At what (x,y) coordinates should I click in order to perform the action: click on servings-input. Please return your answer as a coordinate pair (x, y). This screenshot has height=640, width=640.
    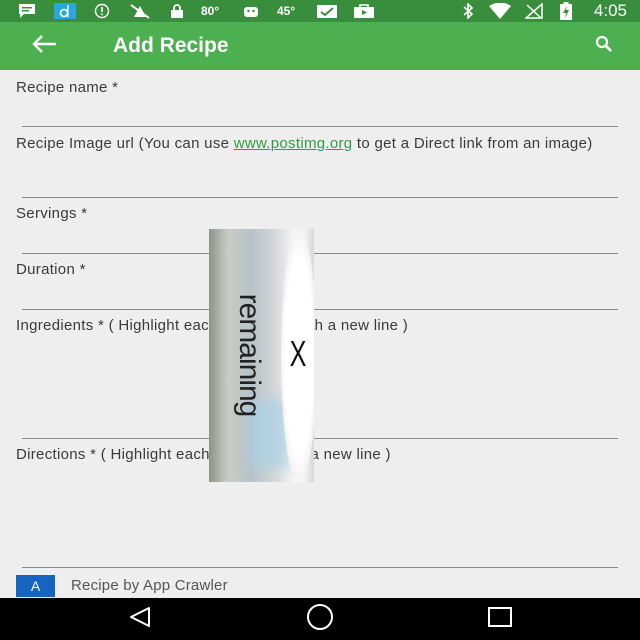
    Looking at the image, I should click on (320, 240).